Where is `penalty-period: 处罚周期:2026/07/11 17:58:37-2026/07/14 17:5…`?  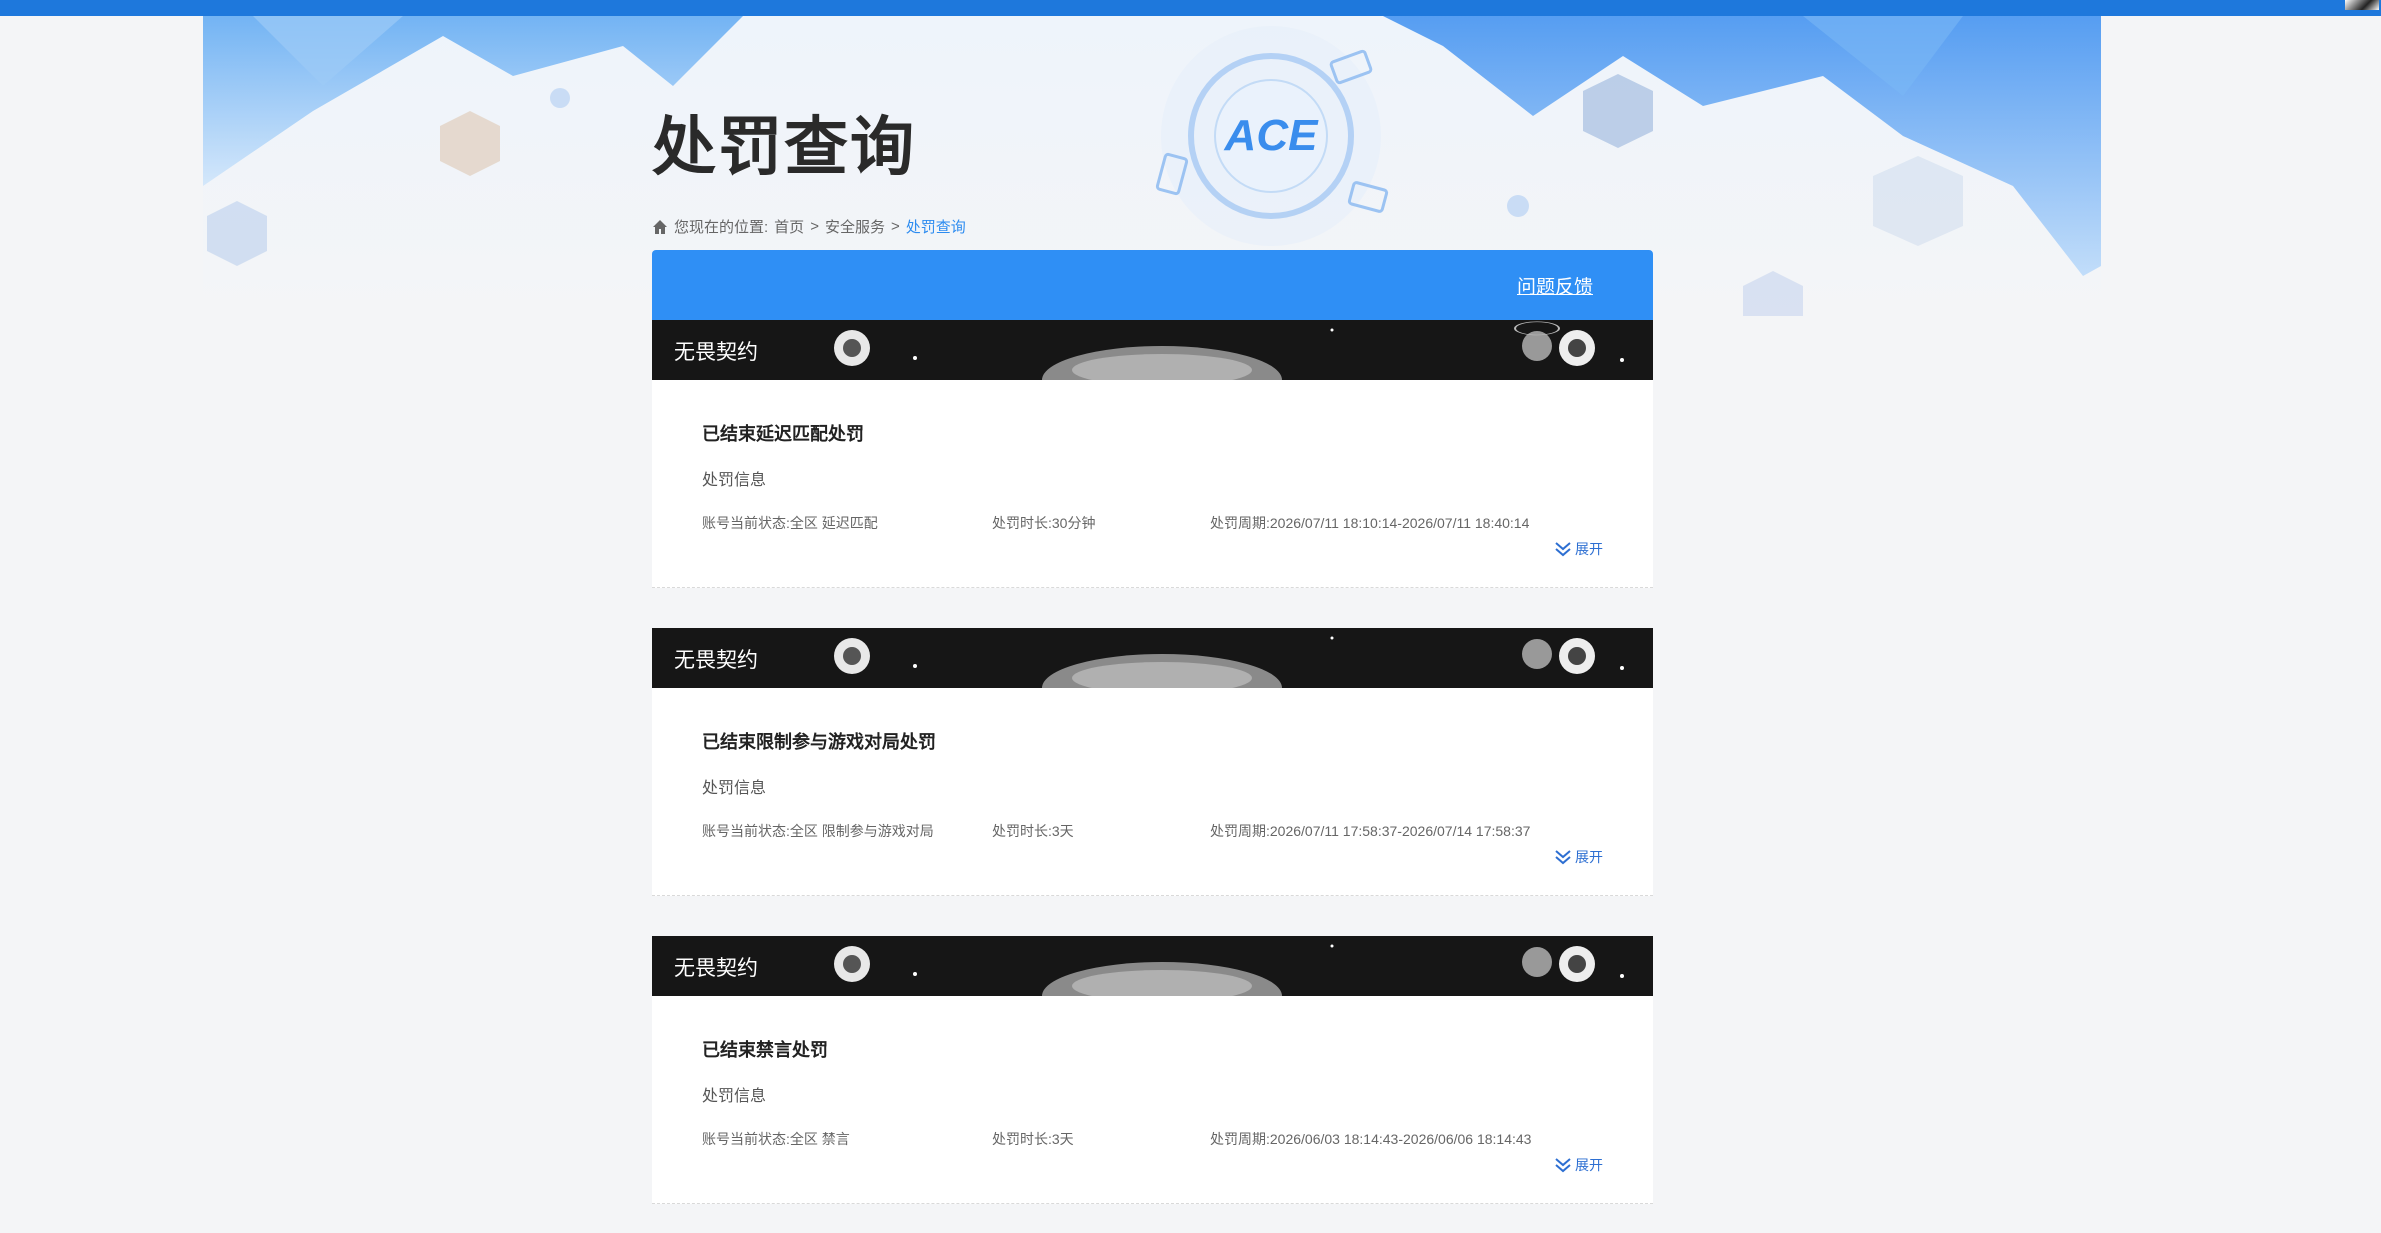 penalty-period: 处罚周期:2026/07/11 17:58:37-2026/07/14 17:5… is located at coordinates (1370, 831).